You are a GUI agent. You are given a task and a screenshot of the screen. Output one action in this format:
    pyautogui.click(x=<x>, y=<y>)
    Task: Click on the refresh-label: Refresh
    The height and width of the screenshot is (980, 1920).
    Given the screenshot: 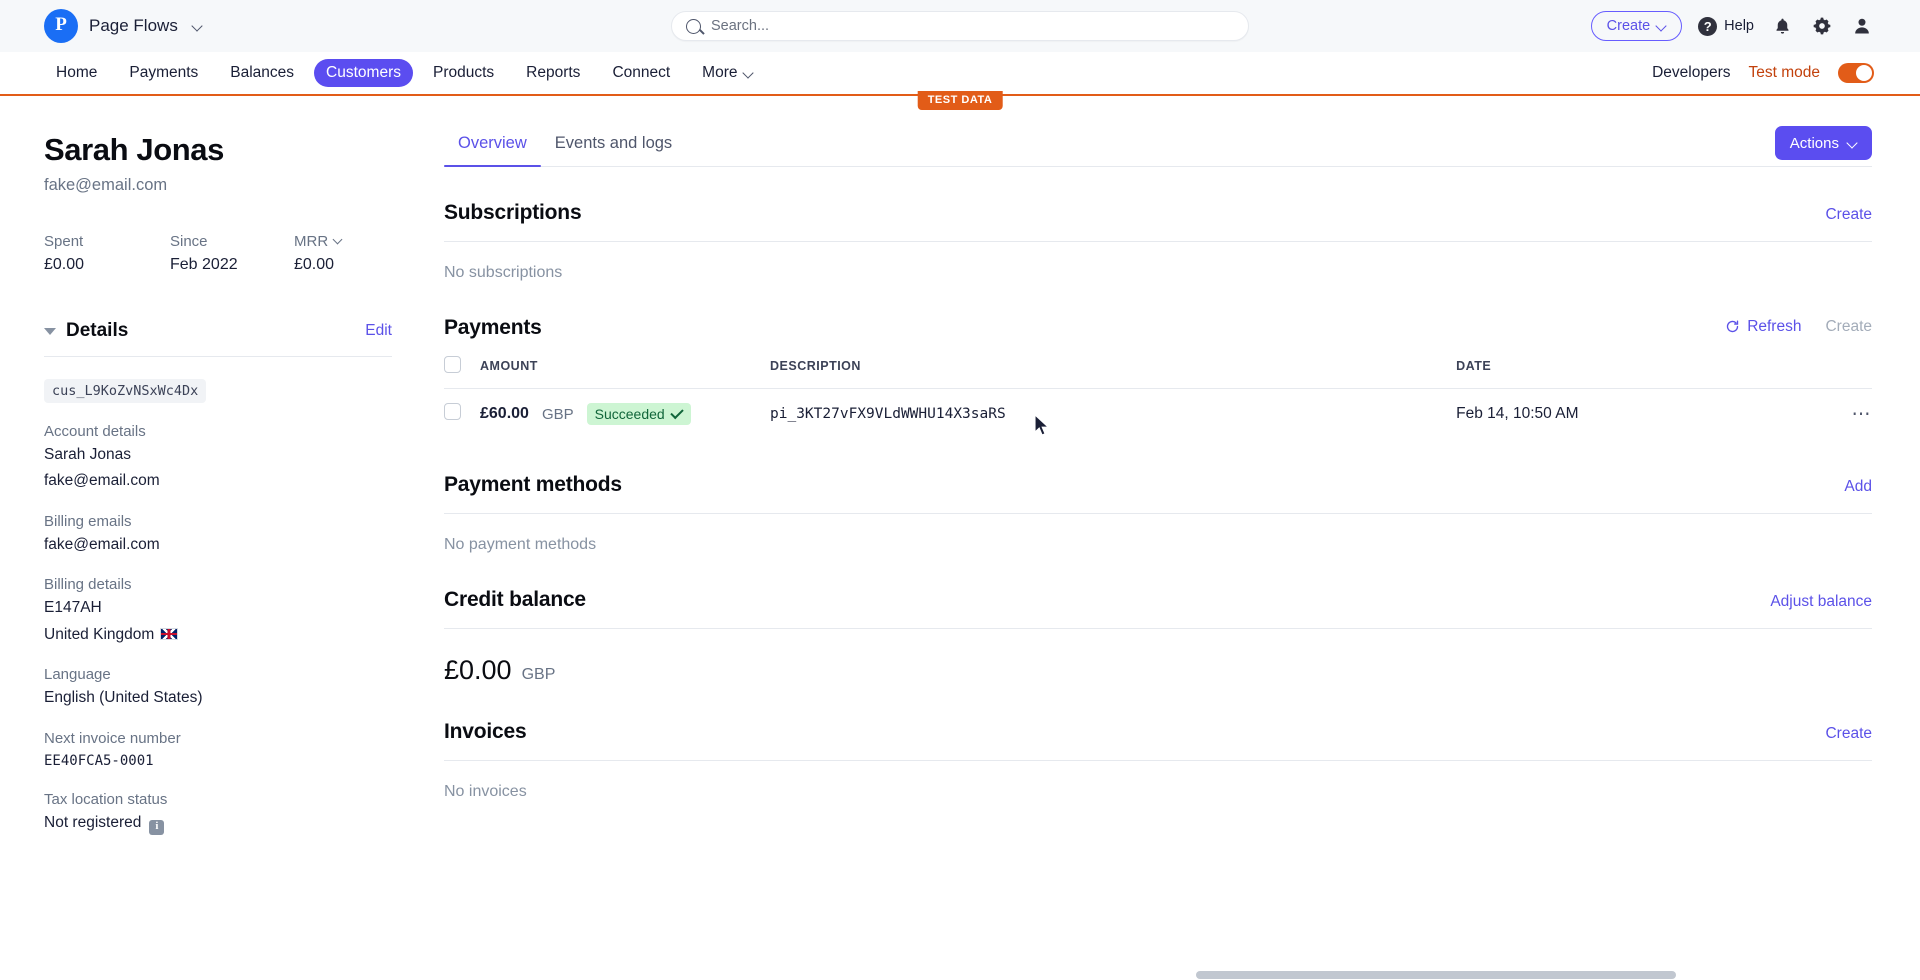 What is the action you would take?
    pyautogui.click(x=1774, y=326)
    